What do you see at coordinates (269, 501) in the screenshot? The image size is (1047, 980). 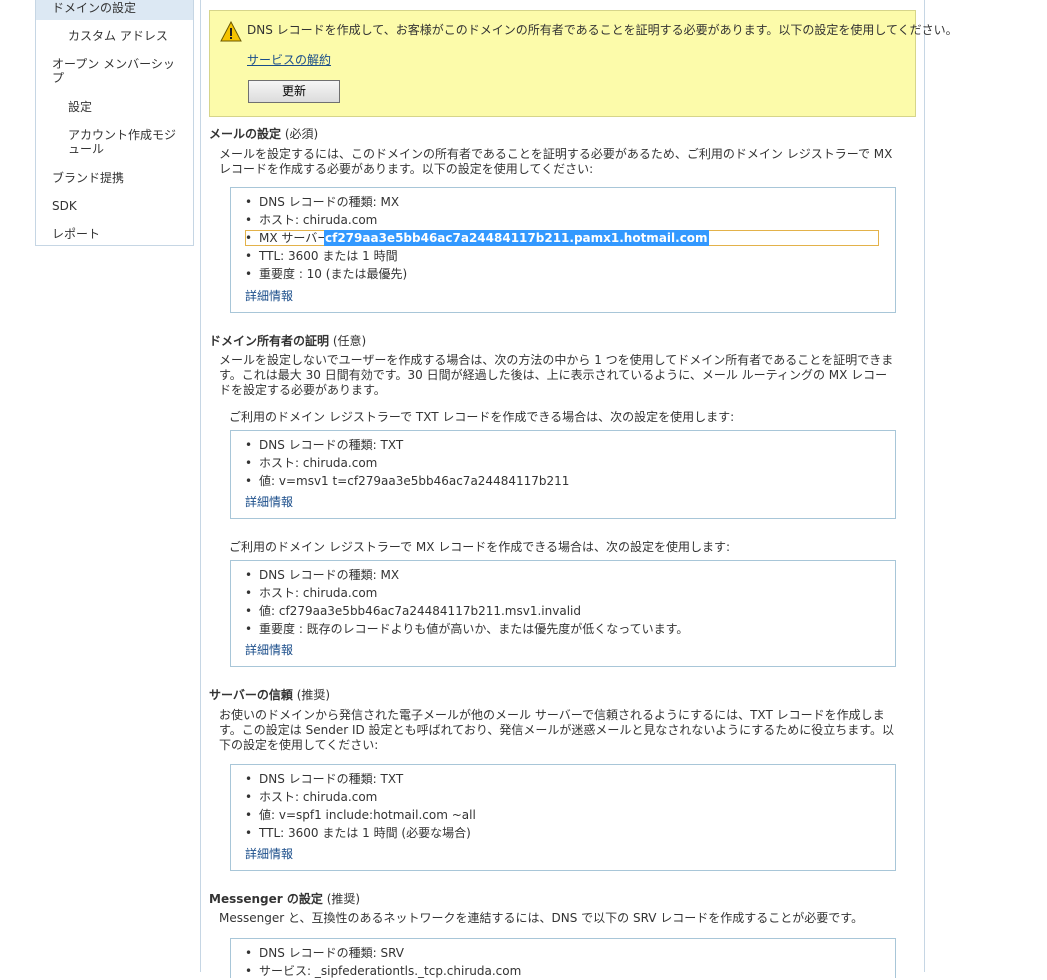 I see `txt-details-link: 詳細情報` at bounding box center [269, 501].